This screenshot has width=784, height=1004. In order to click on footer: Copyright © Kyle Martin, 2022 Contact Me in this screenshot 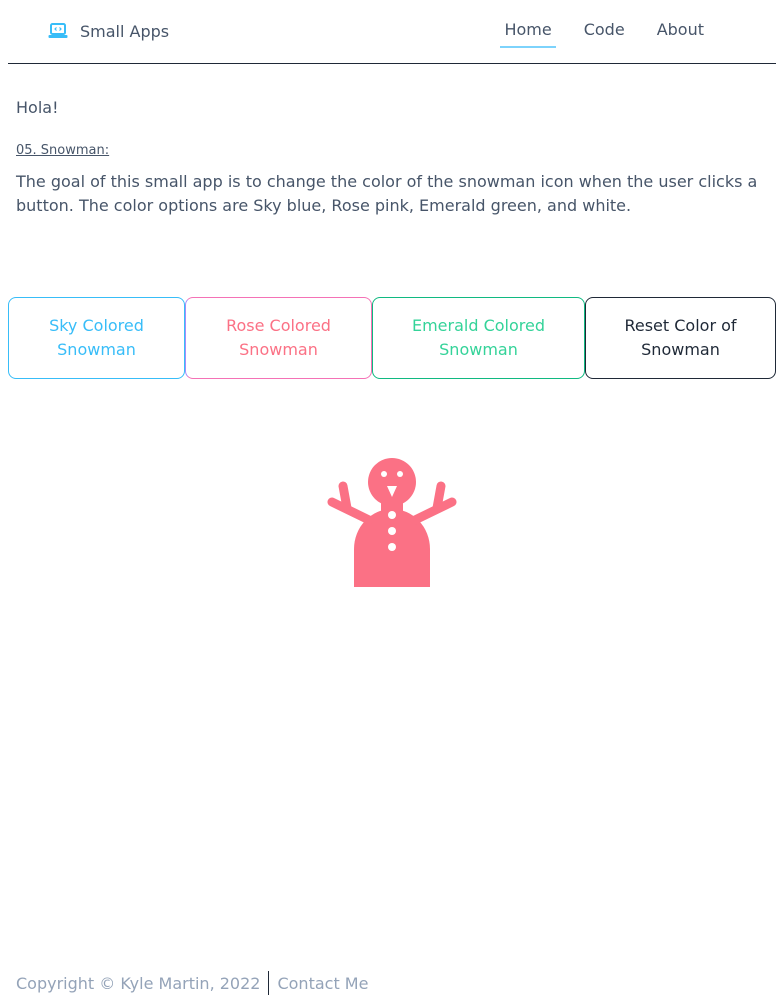, I will do `click(192, 983)`.